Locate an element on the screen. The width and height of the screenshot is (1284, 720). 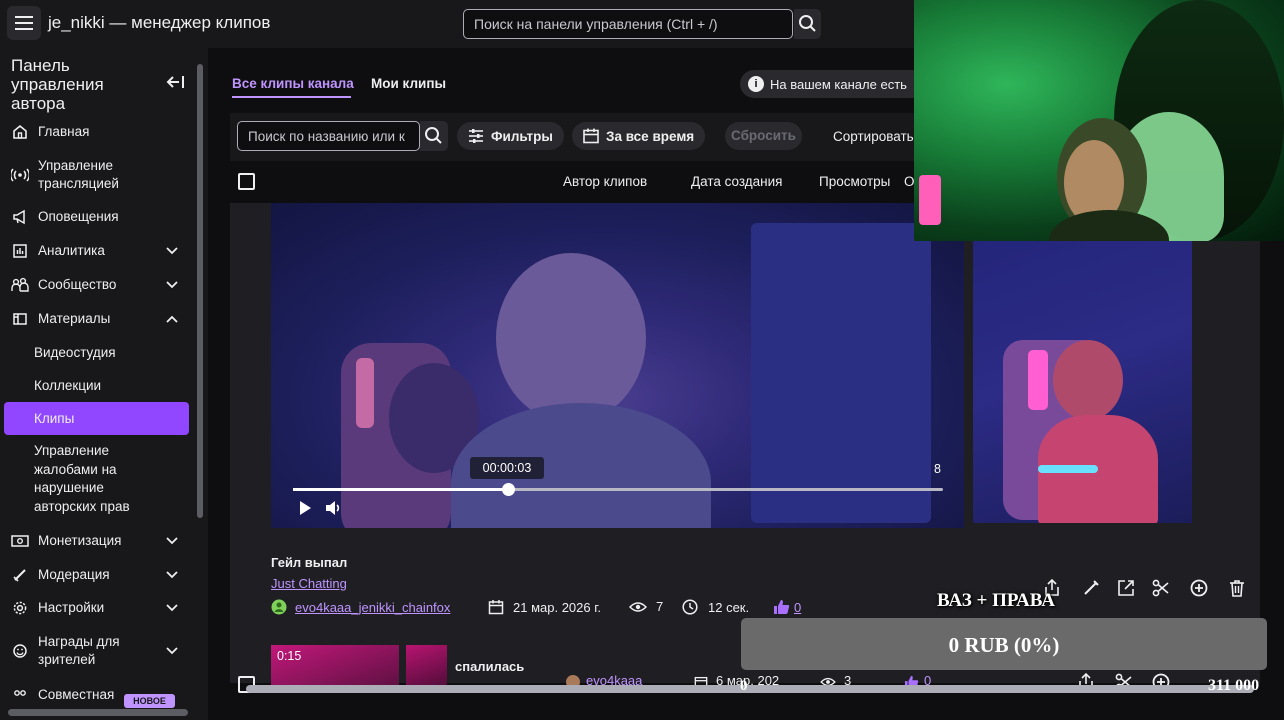
column-truncated: О is located at coordinates (909, 181).